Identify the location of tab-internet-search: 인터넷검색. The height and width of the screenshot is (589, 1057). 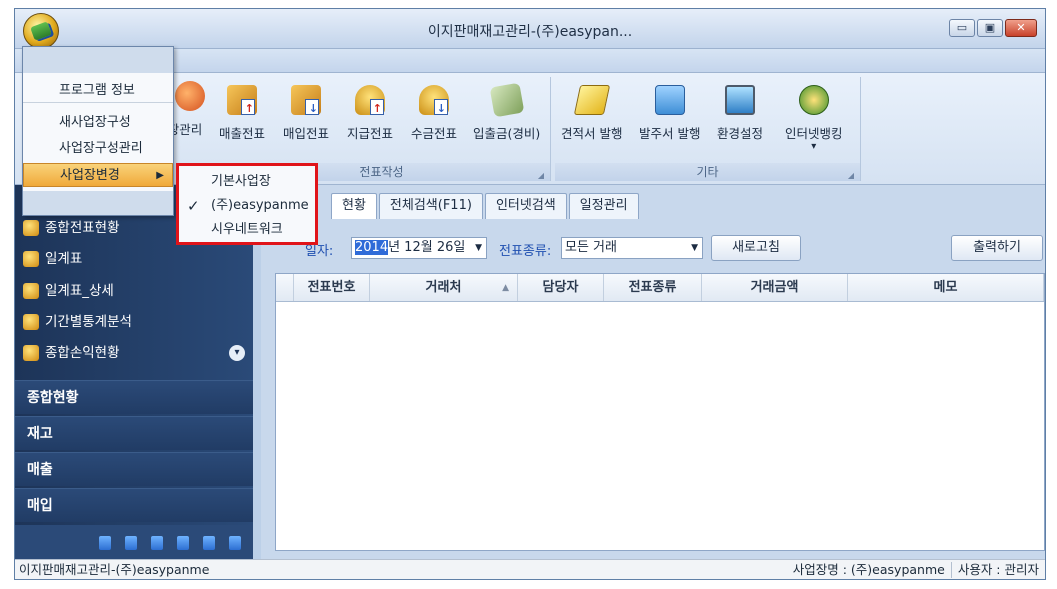
(525, 206).